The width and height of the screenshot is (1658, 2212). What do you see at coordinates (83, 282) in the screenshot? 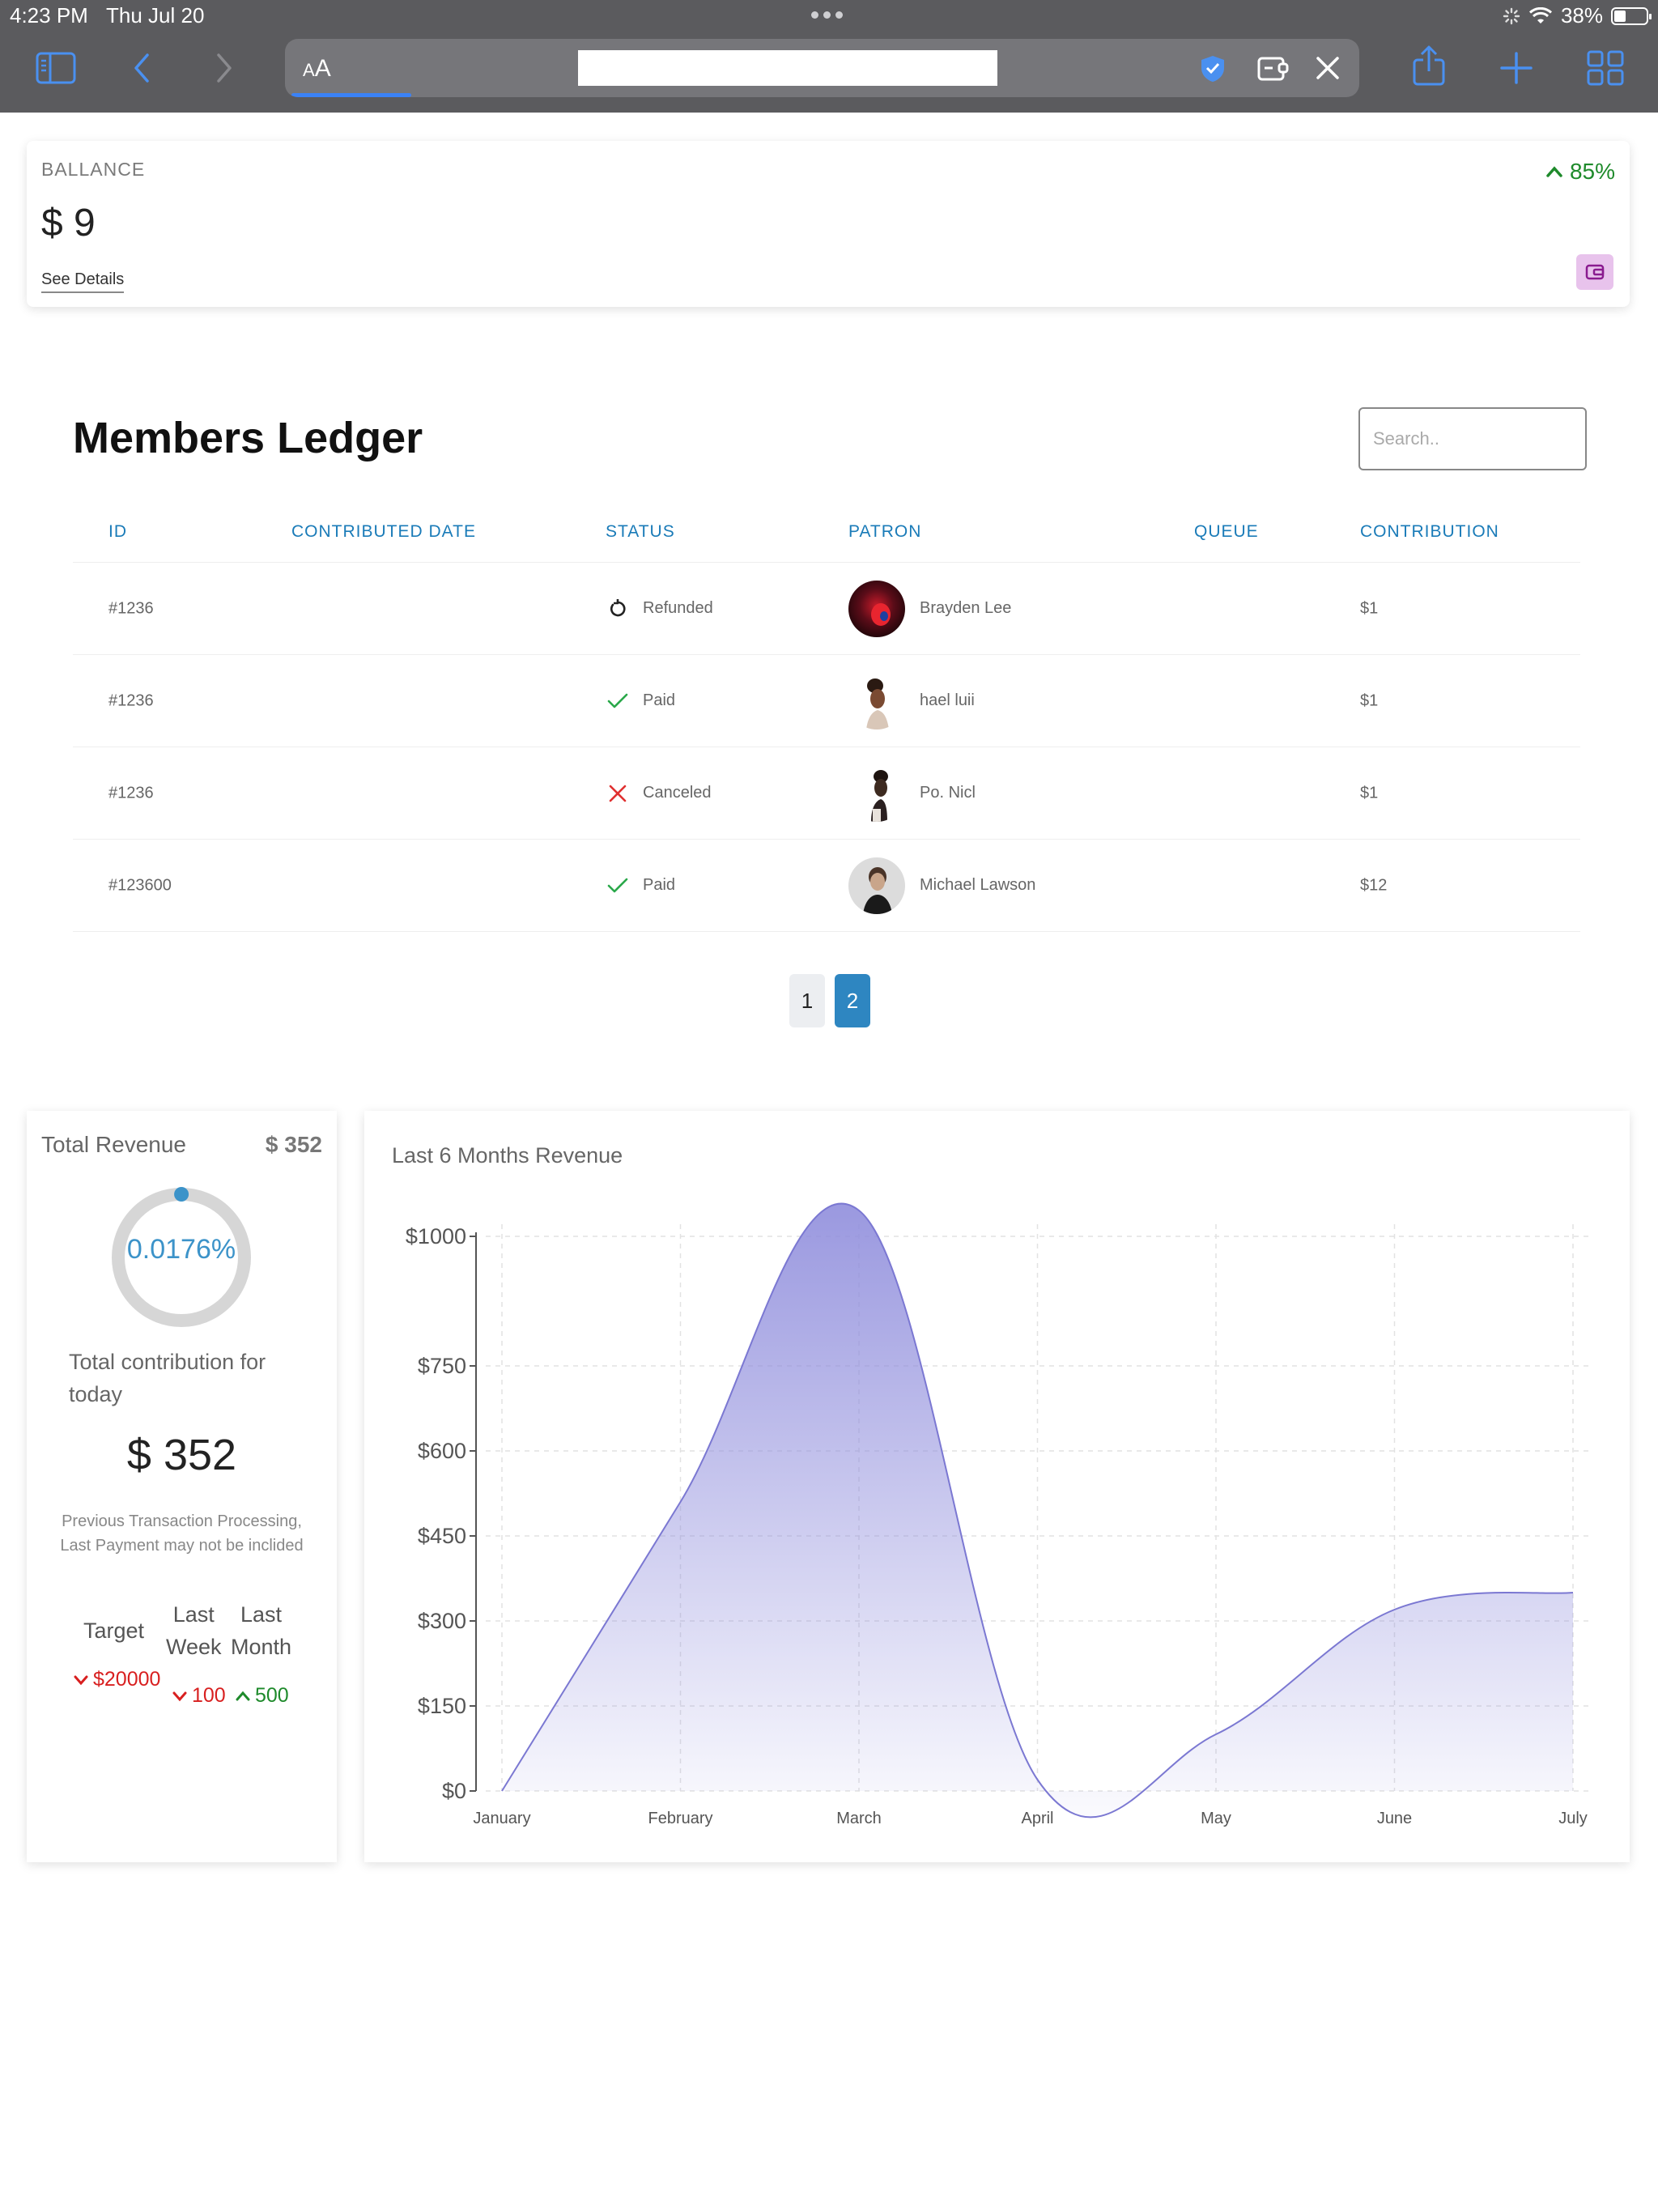
I see `see-details-link: See Details` at bounding box center [83, 282].